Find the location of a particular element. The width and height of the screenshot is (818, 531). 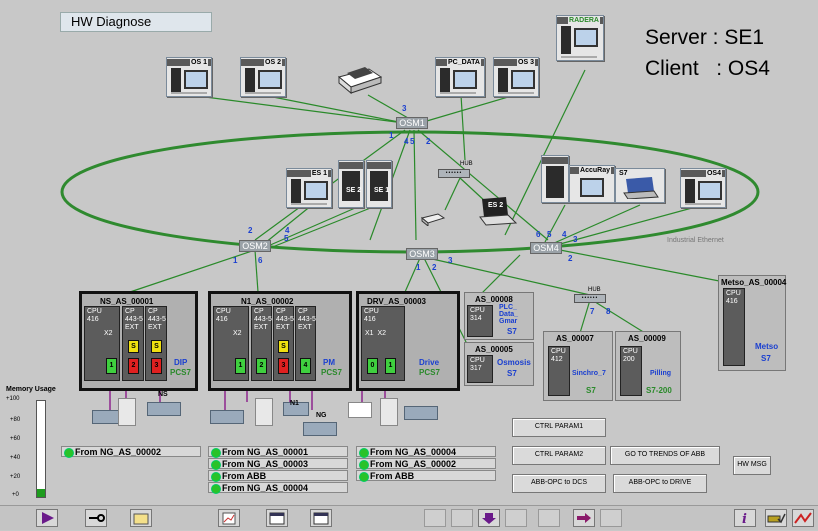

plc-as-00007: AS_00007 CPU 412 Sinchro_7 S7 is located at coordinates (578, 366).